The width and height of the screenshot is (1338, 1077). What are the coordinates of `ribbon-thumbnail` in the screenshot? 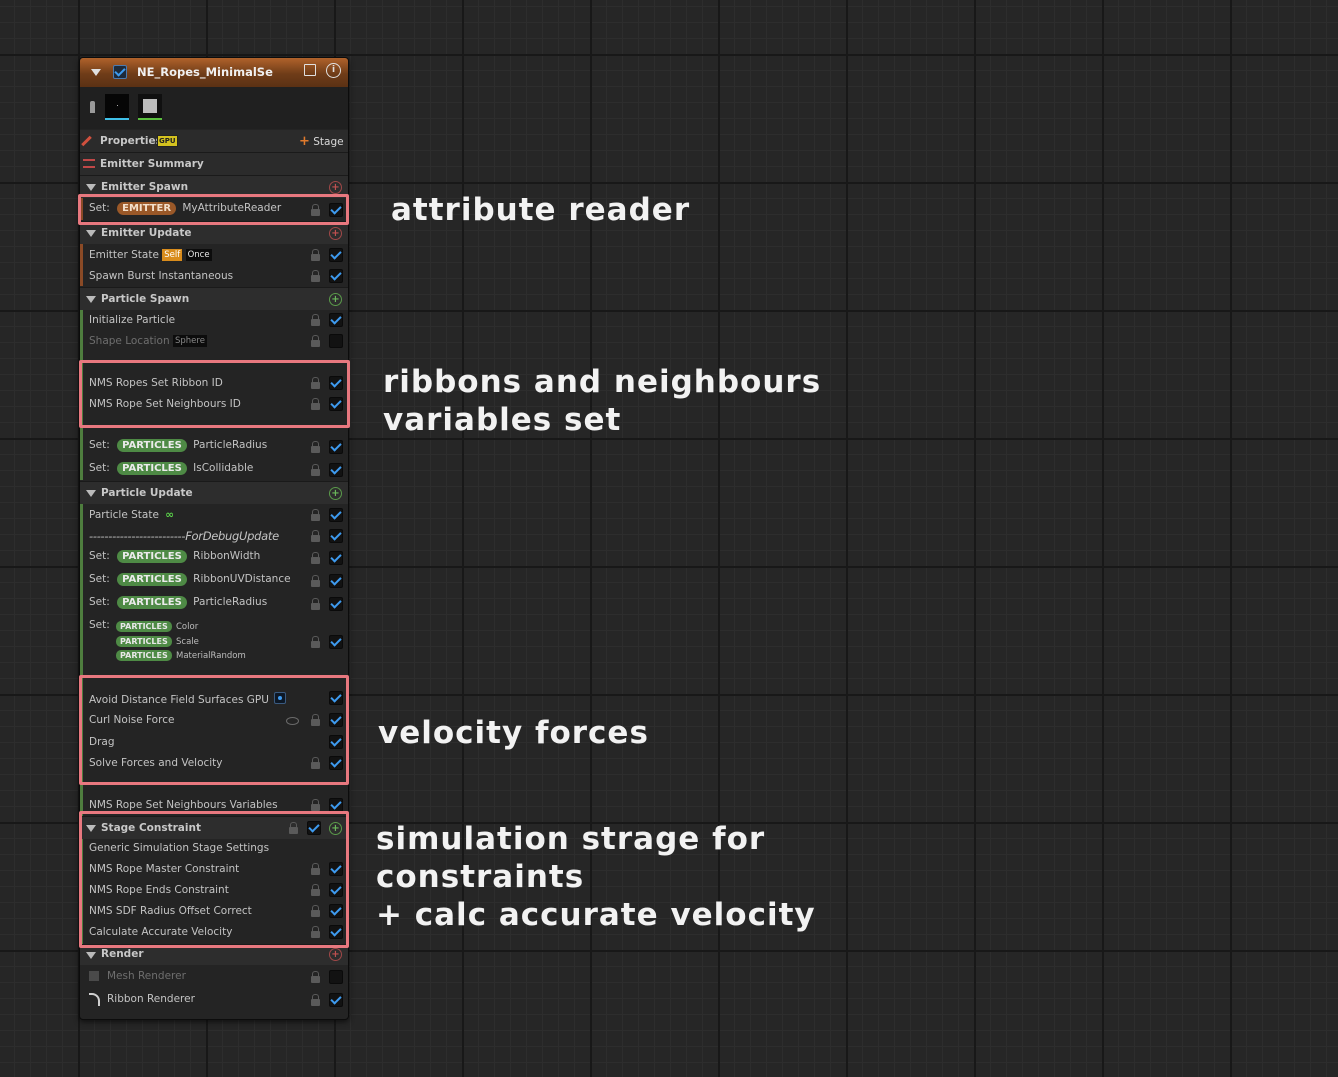 It's located at (117, 107).